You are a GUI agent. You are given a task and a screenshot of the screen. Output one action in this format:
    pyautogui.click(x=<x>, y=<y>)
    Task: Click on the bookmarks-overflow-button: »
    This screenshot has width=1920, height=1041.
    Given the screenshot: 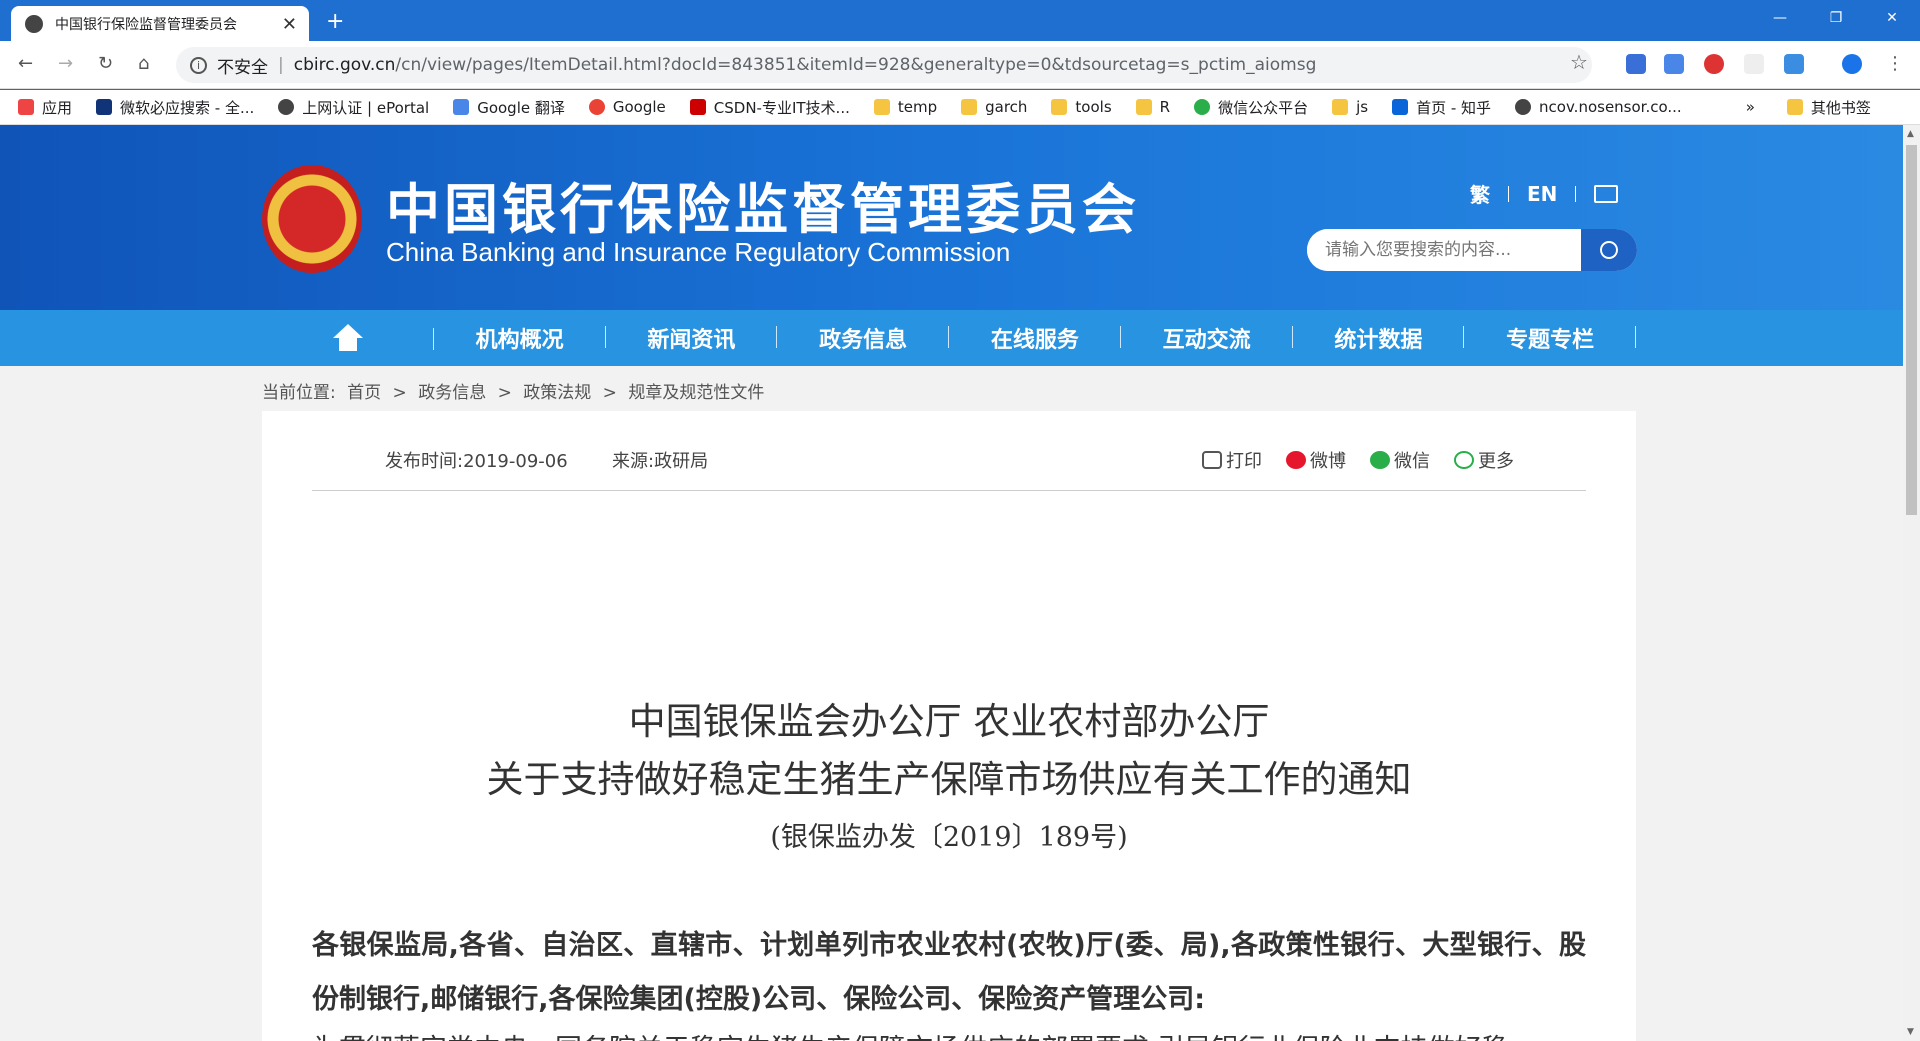 What is the action you would take?
    pyautogui.click(x=1750, y=107)
    